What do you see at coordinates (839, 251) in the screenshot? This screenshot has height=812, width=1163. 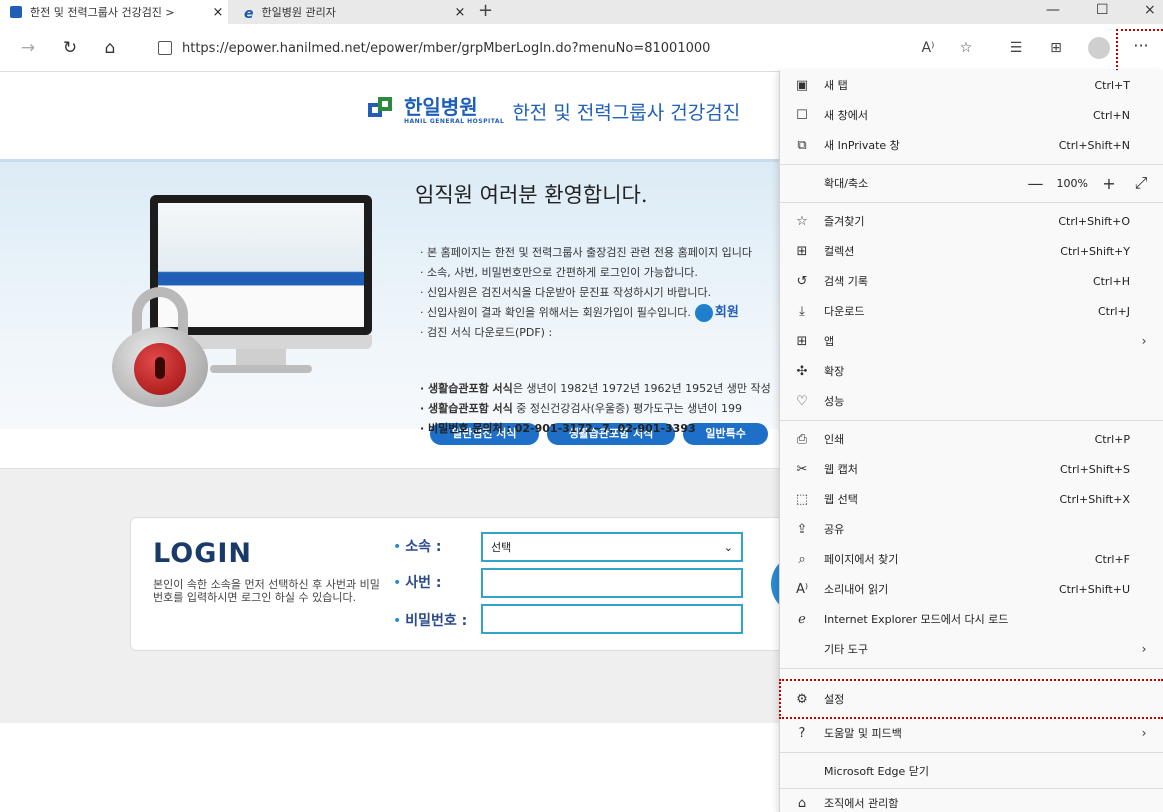 I see `menu-label: 컬렉션` at bounding box center [839, 251].